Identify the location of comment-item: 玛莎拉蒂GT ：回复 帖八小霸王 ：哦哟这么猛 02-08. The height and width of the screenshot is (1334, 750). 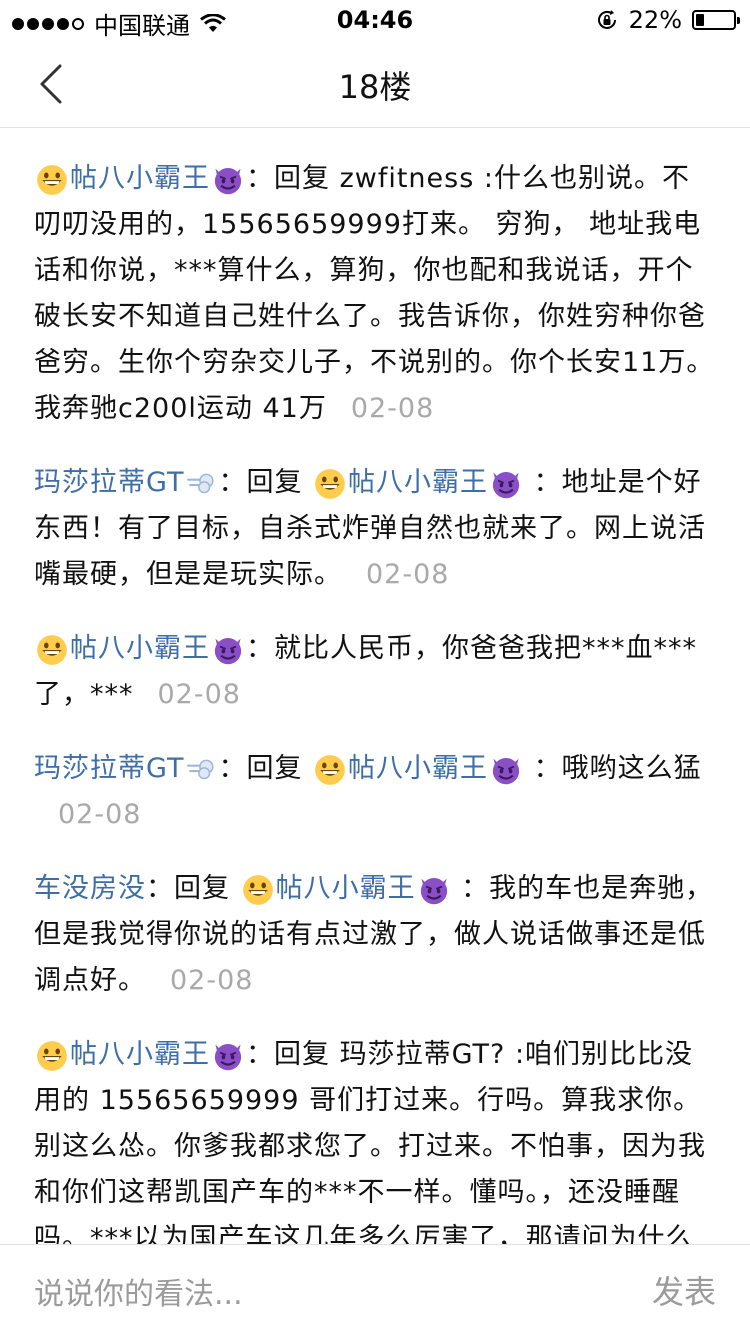
(375, 778).